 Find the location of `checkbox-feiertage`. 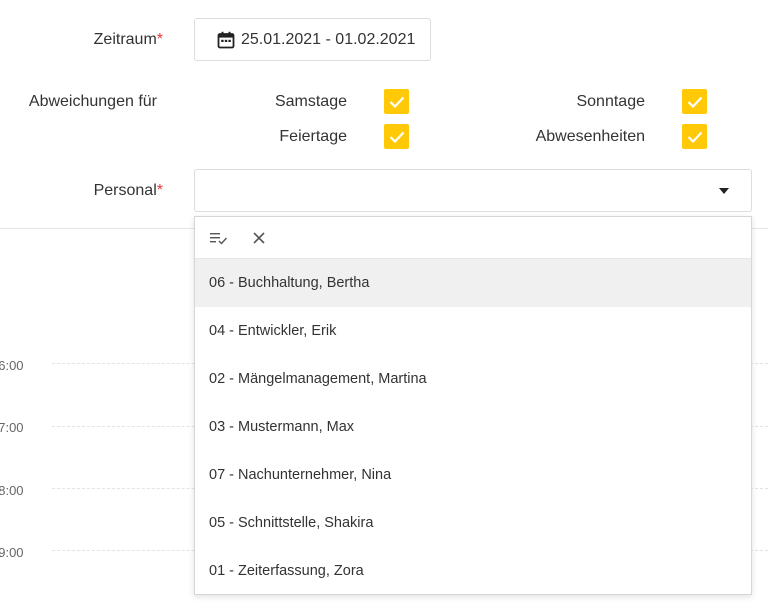

checkbox-feiertage is located at coordinates (396, 136).